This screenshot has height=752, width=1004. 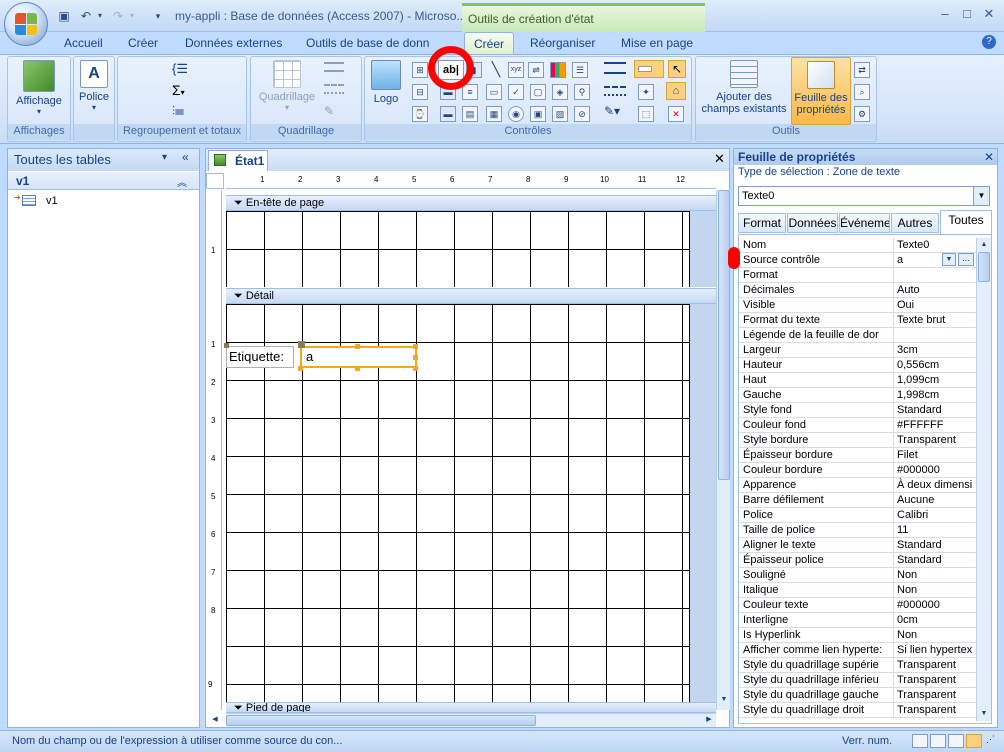 What do you see at coordinates (857, 305) in the screenshot?
I see `property-row: Visible Oui` at bounding box center [857, 305].